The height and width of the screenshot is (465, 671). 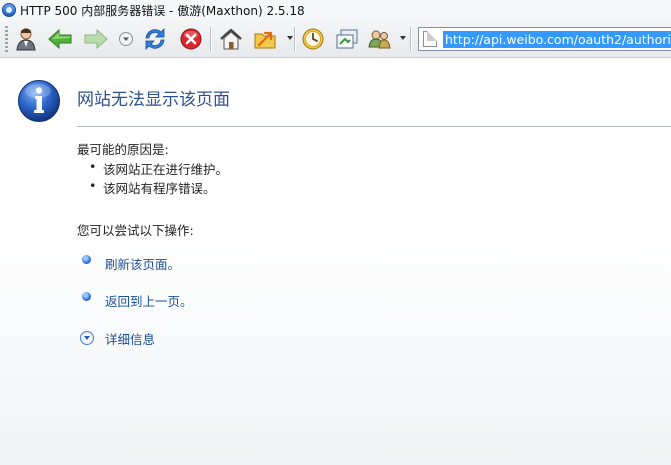 What do you see at coordinates (403, 38) in the screenshot?
I see `users-dropdown-icon` at bounding box center [403, 38].